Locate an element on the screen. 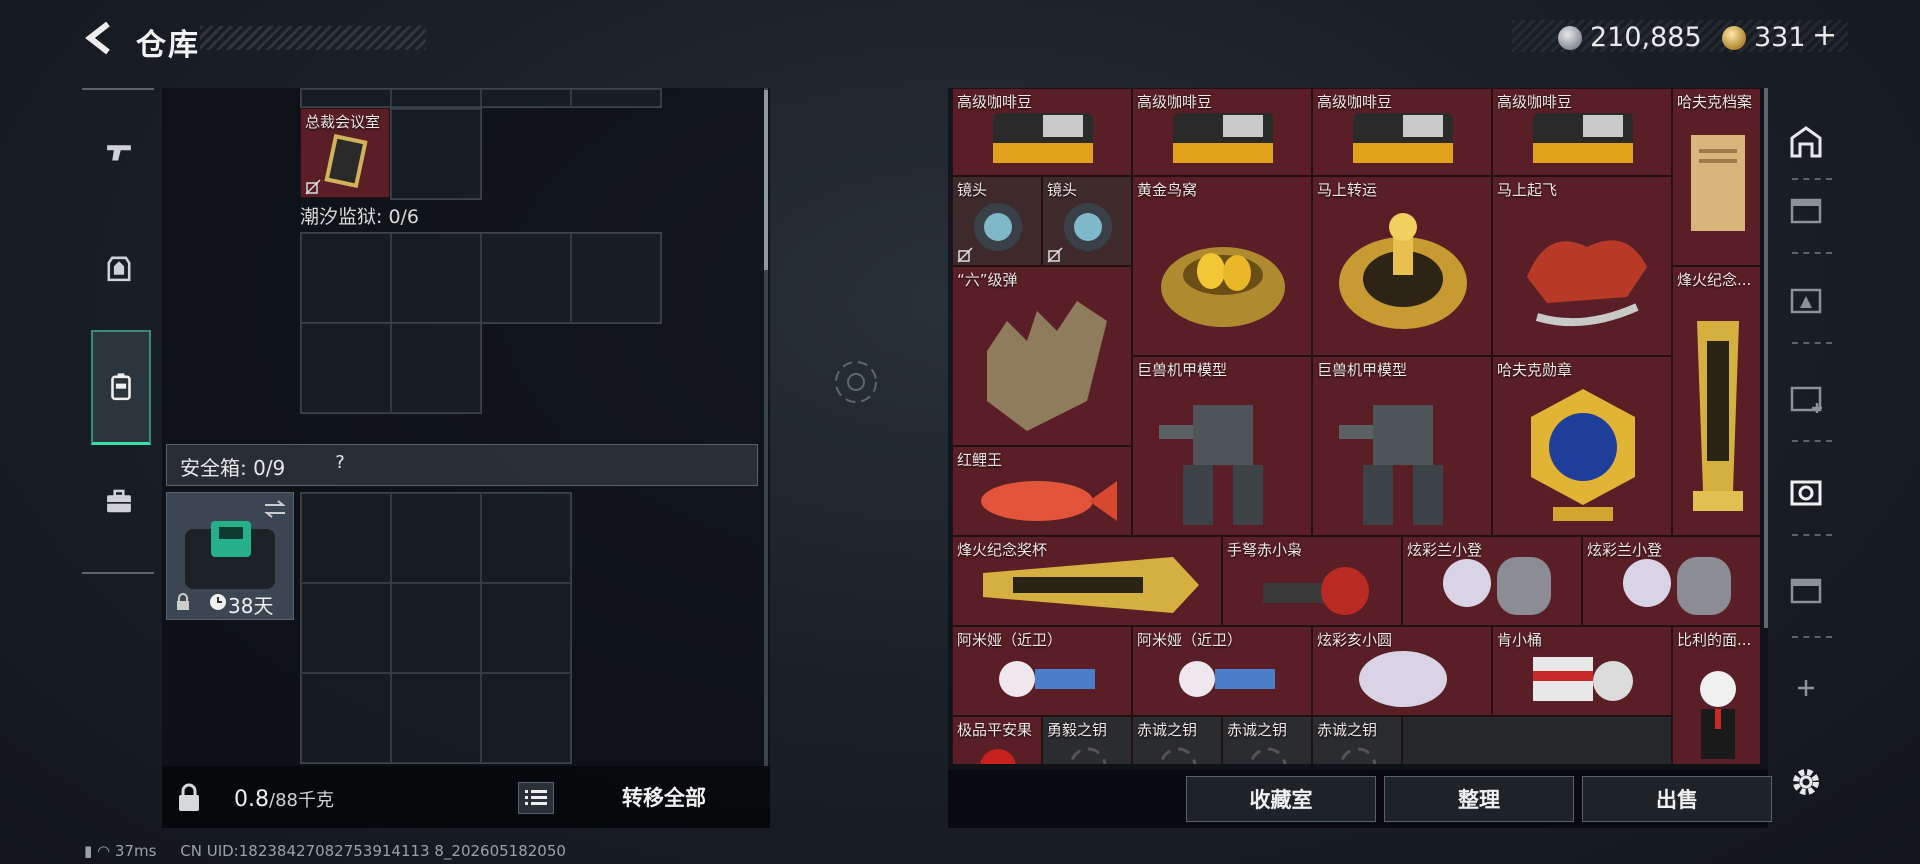  mech-model-icon is located at coordinates (1211, 465).